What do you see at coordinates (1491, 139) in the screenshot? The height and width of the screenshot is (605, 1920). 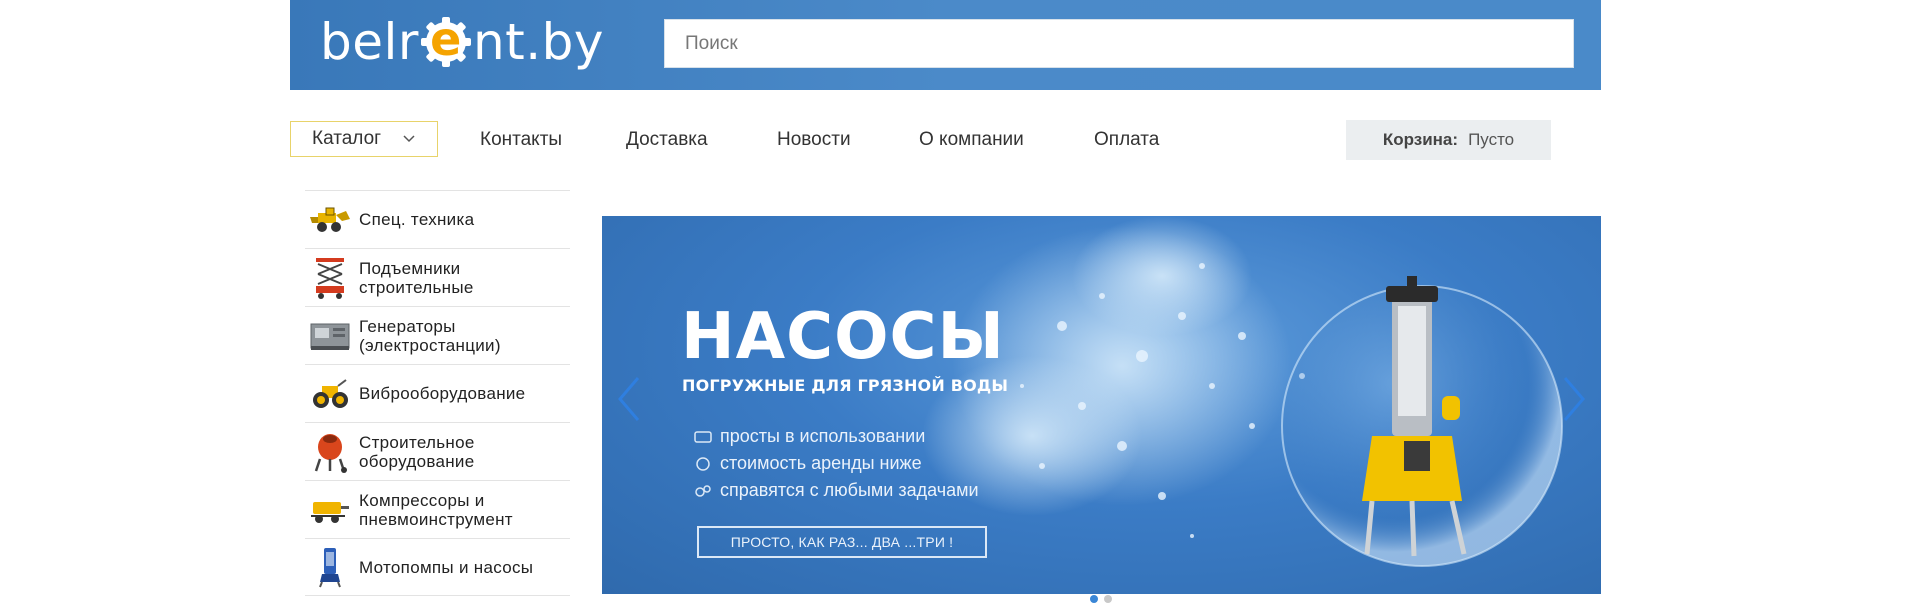 I see `cart-status: Пусто` at bounding box center [1491, 139].